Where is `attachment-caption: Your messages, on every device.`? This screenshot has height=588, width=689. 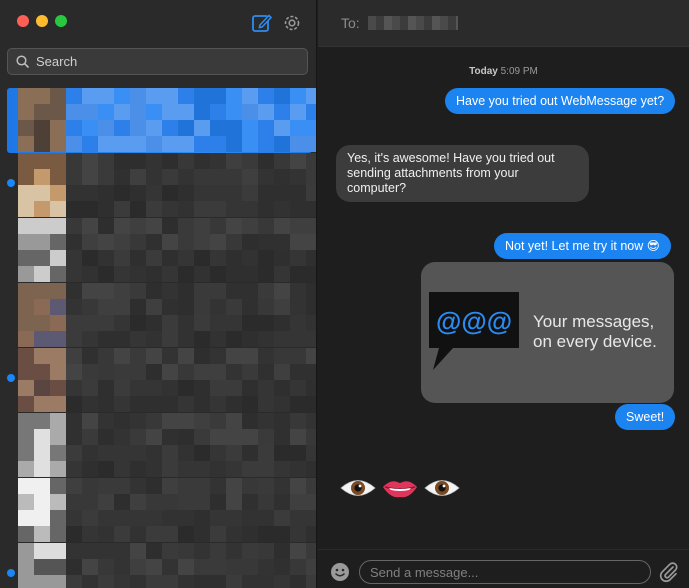
attachment-caption: Your messages, on every device. is located at coordinates (595, 332).